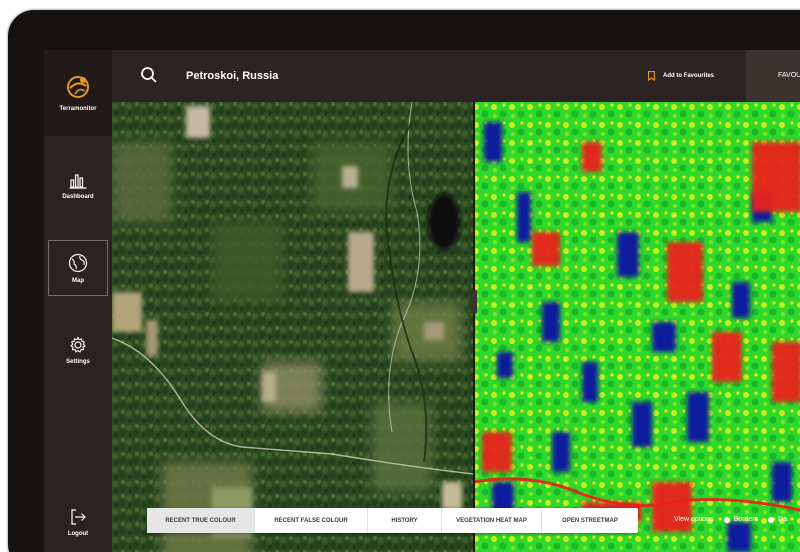 This screenshot has width=800, height=552. I want to click on option-borders-label: Borders, so click(746, 519).